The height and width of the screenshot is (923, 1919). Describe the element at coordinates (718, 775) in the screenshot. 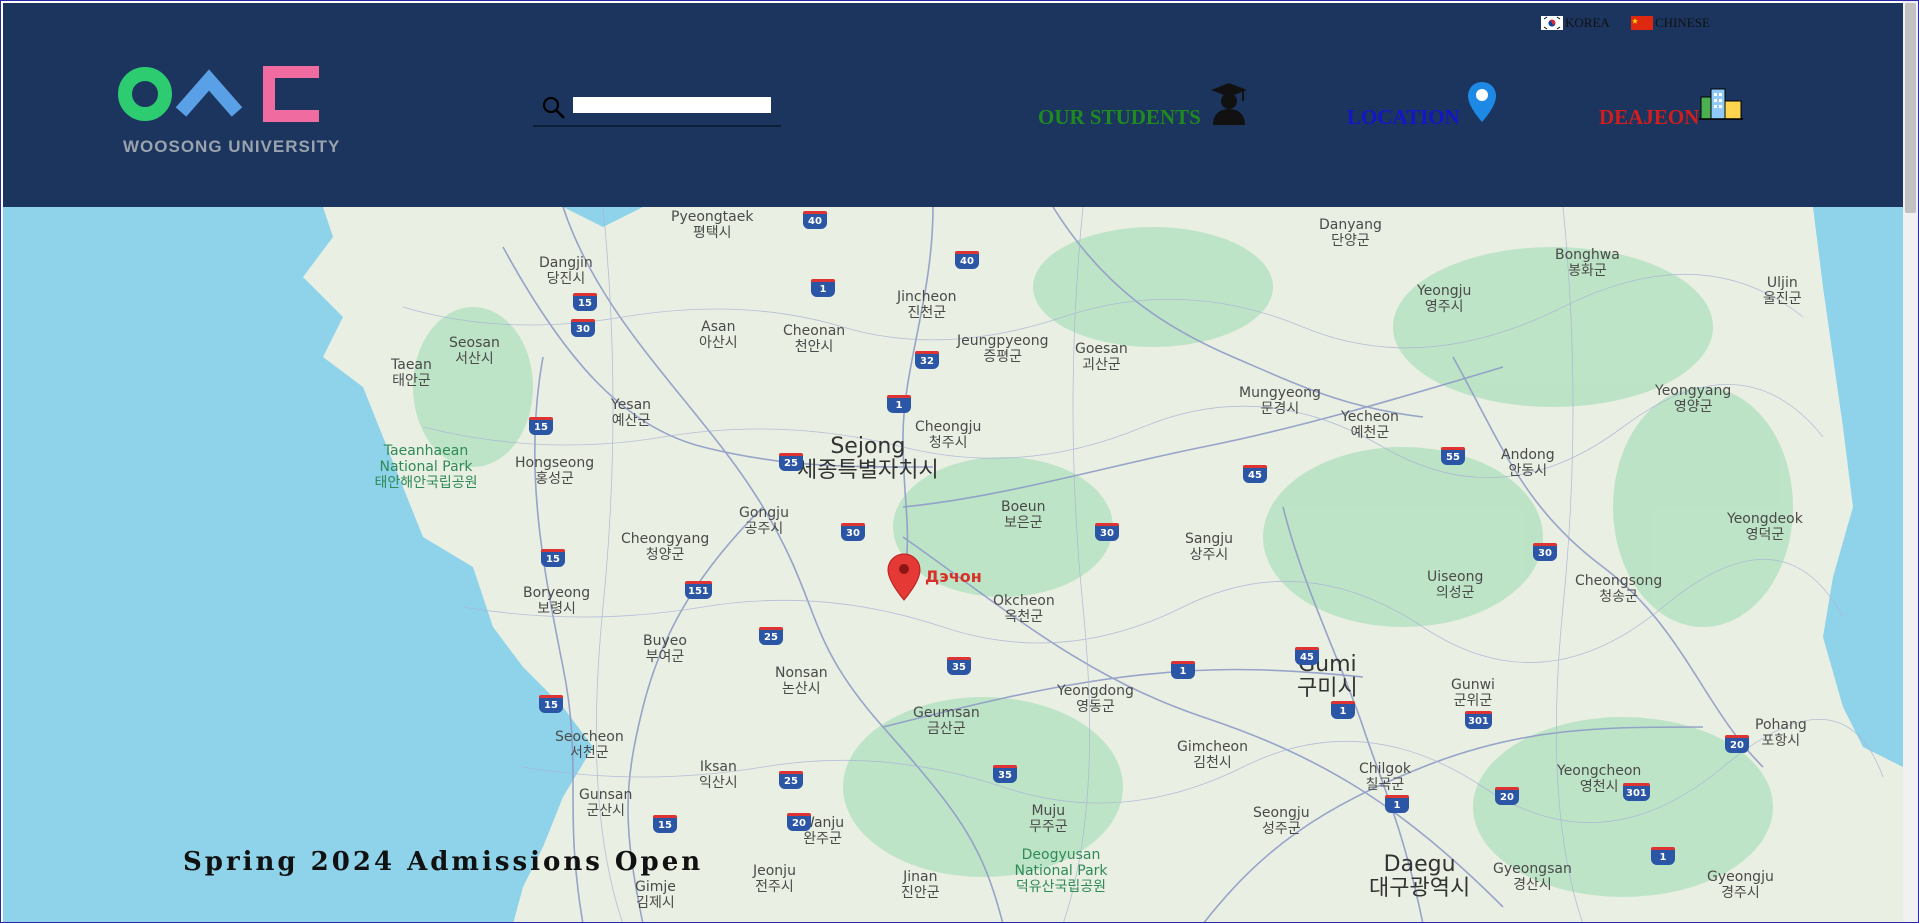

I see `place-label: Iksan 익산시` at that location.